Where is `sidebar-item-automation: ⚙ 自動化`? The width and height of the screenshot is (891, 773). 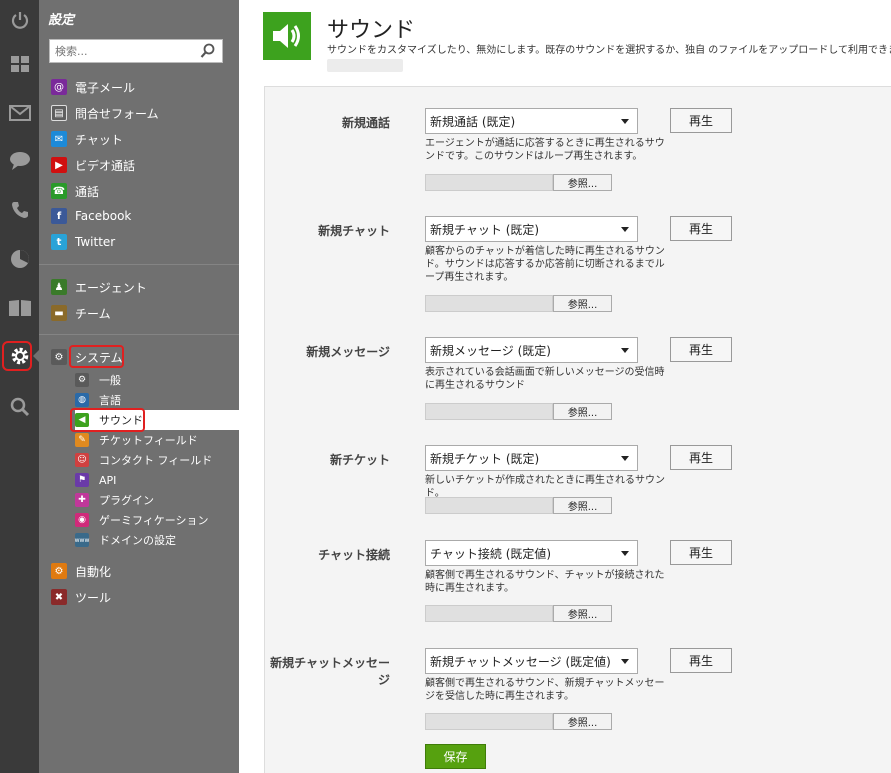 sidebar-item-automation: ⚙ 自動化 is located at coordinates (81, 571).